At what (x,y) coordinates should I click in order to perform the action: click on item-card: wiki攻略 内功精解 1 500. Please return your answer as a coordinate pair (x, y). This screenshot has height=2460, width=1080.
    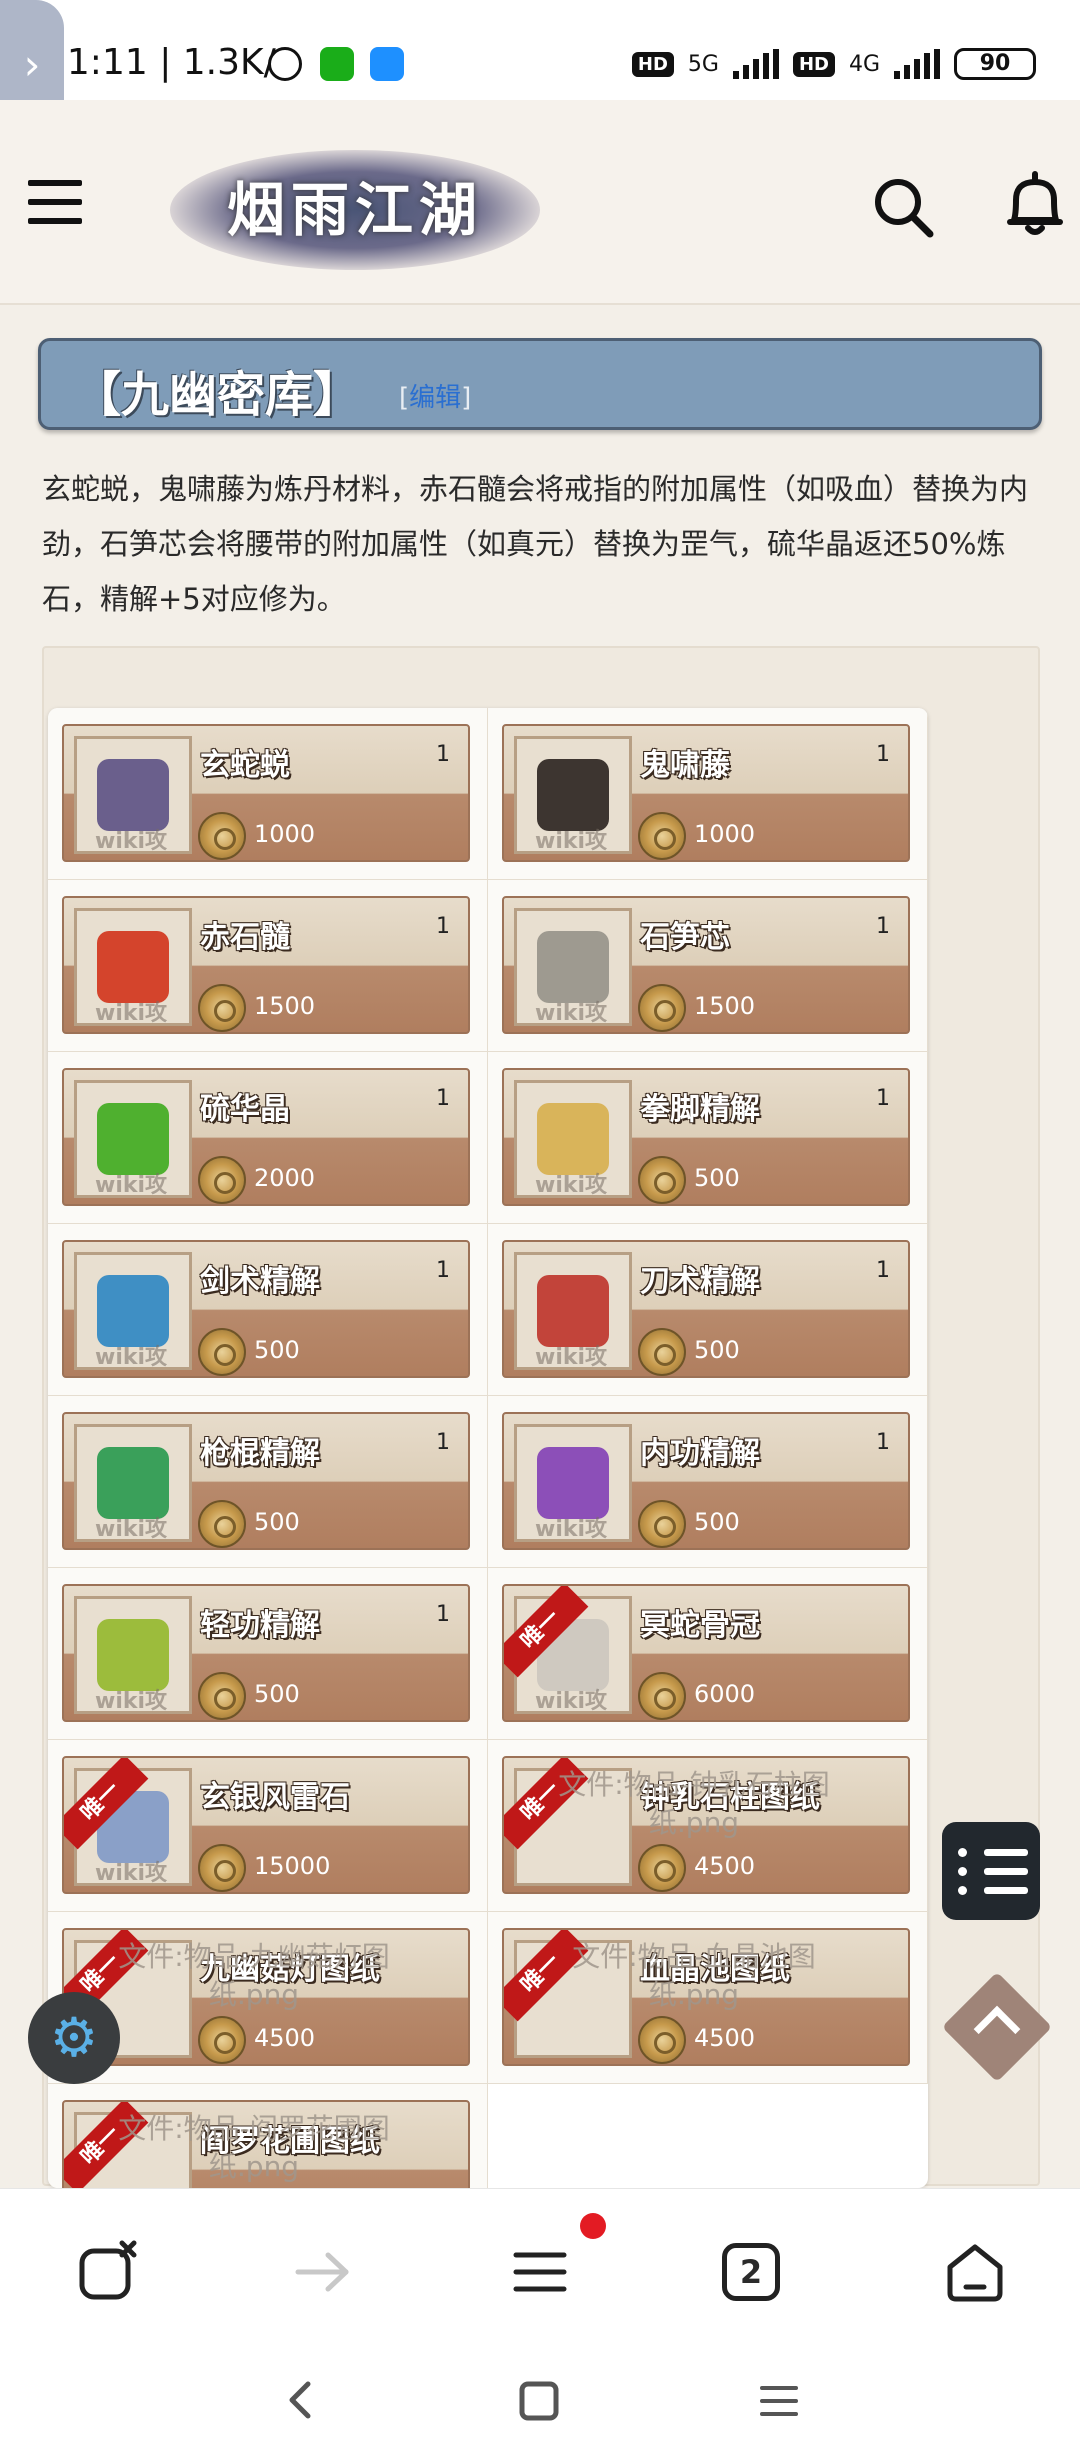
    Looking at the image, I should click on (706, 1481).